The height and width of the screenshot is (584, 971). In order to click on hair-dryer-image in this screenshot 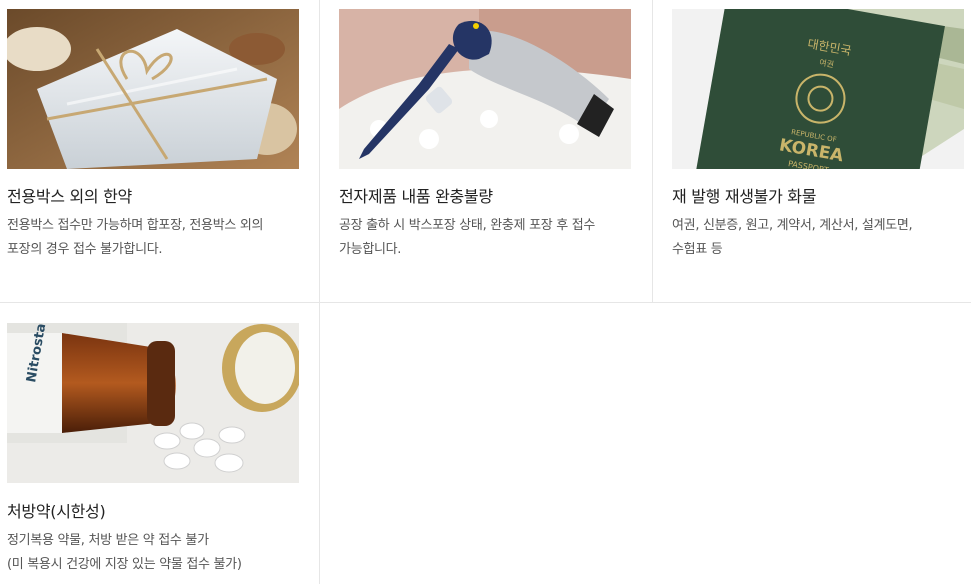, I will do `click(485, 89)`.